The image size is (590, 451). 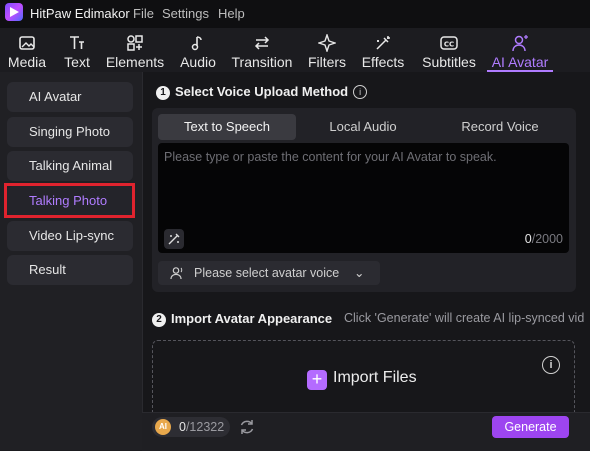 What do you see at coordinates (159, 320) in the screenshot?
I see `step2-number: 2` at bounding box center [159, 320].